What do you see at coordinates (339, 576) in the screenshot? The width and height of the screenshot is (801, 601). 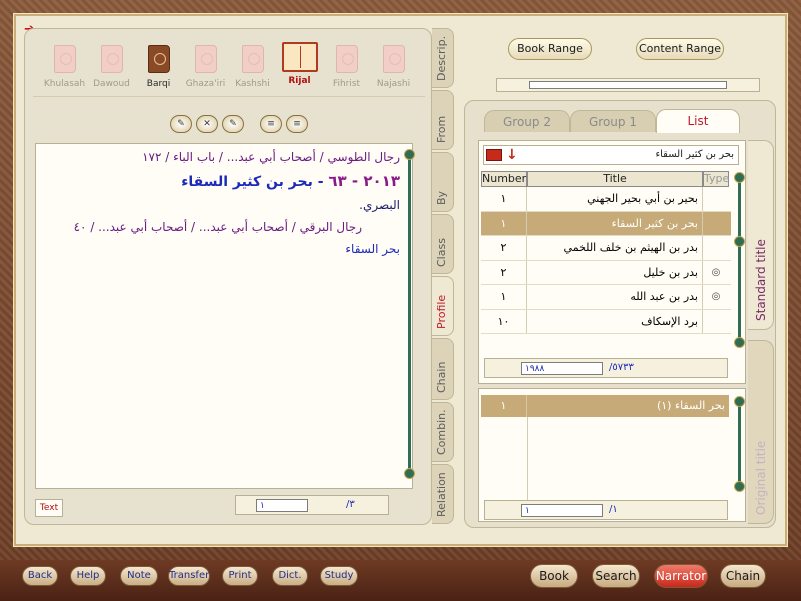 I see `study-button: Study` at bounding box center [339, 576].